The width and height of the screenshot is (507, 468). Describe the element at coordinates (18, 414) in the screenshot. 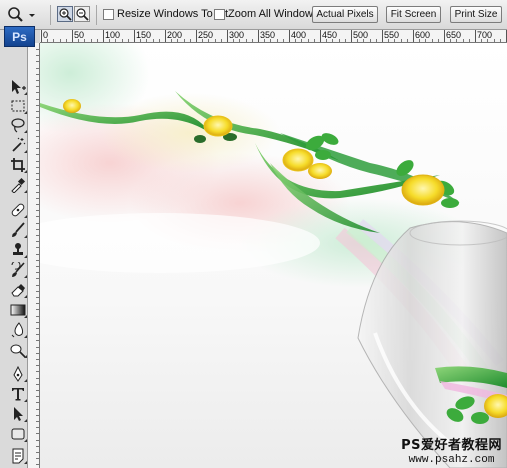

I see `path-selection-tool` at that location.